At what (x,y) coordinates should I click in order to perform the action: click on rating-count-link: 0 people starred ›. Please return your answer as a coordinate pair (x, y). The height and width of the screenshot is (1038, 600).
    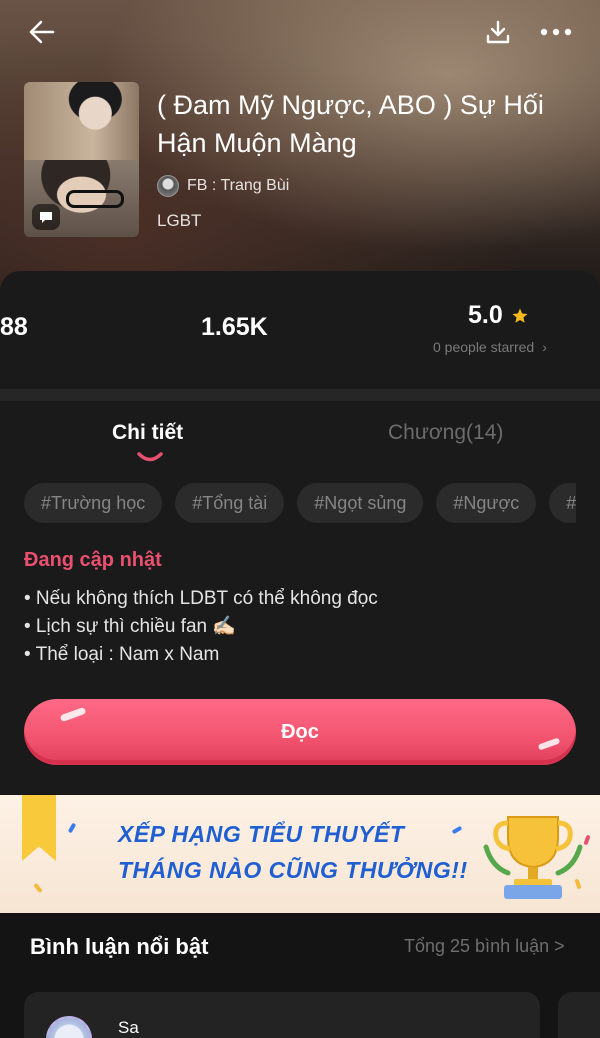
    Looking at the image, I should click on (490, 347).